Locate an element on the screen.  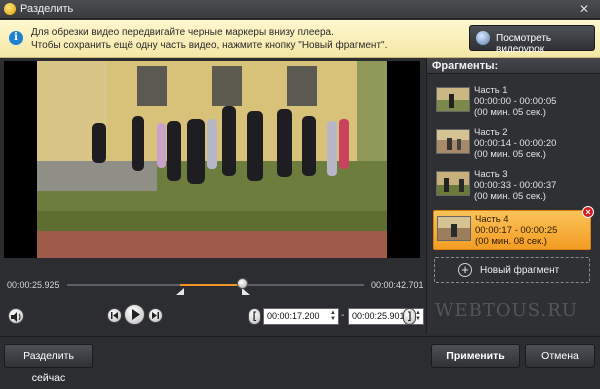
start-marker-icon is located at coordinates (180, 291).